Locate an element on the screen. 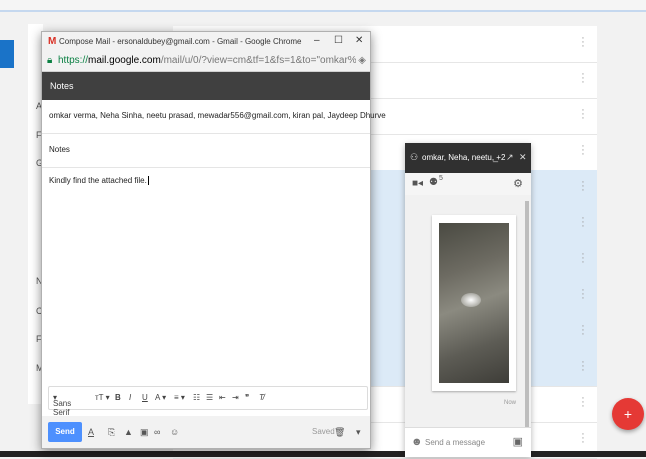 Image resolution: width=646 pixels, height=459 pixels. message-input: ☻ Send a message ▣ is located at coordinates (468, 442).